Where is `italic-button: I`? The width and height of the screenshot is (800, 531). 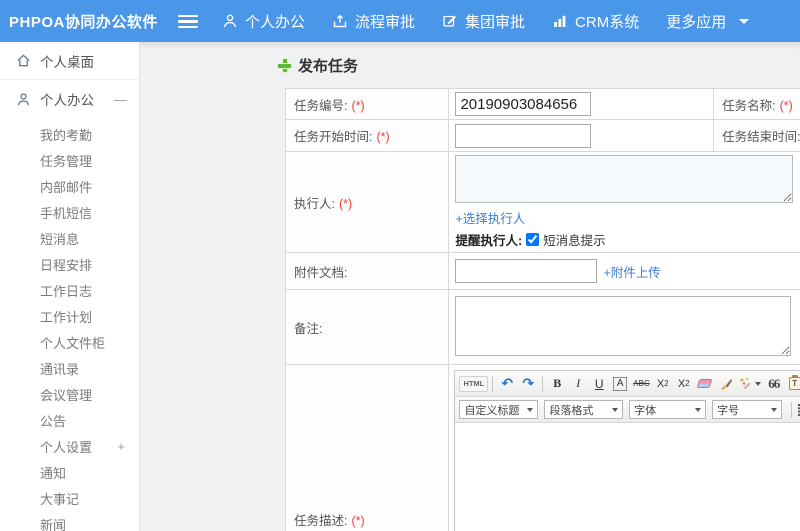 italic-button: I is located at coordinates (578, 384).